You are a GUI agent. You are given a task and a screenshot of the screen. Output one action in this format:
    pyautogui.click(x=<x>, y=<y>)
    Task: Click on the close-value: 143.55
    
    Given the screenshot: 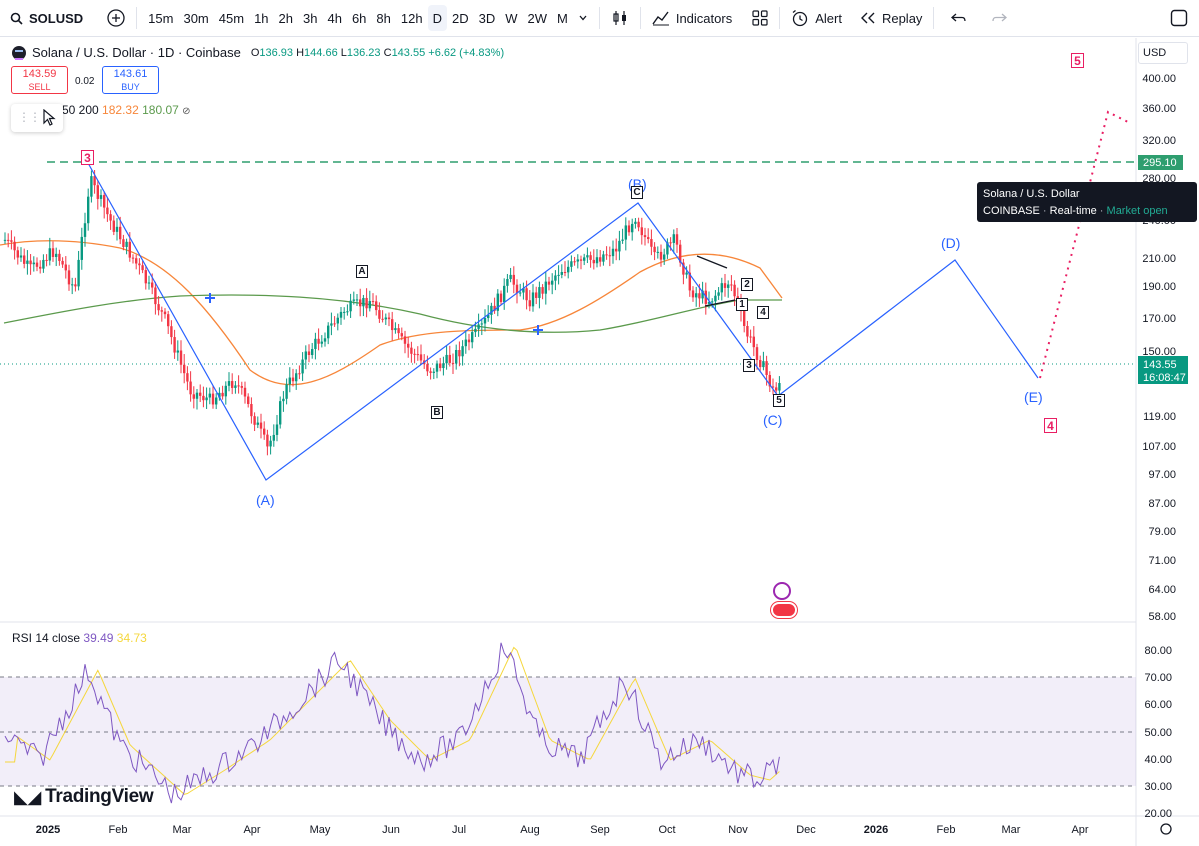 What is the action you would take?
    pyautogui.click(x=408, y=52)
    